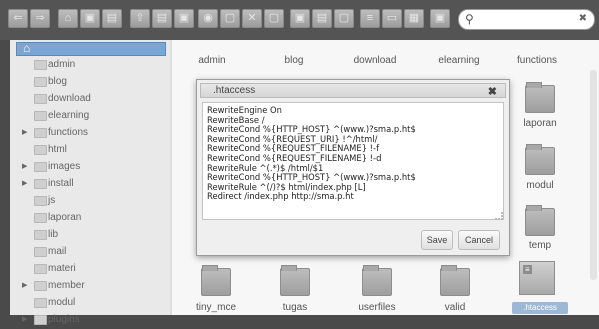 The image size is (599, 329). I want to click on tree-root: ⌂, so click(91, 48).